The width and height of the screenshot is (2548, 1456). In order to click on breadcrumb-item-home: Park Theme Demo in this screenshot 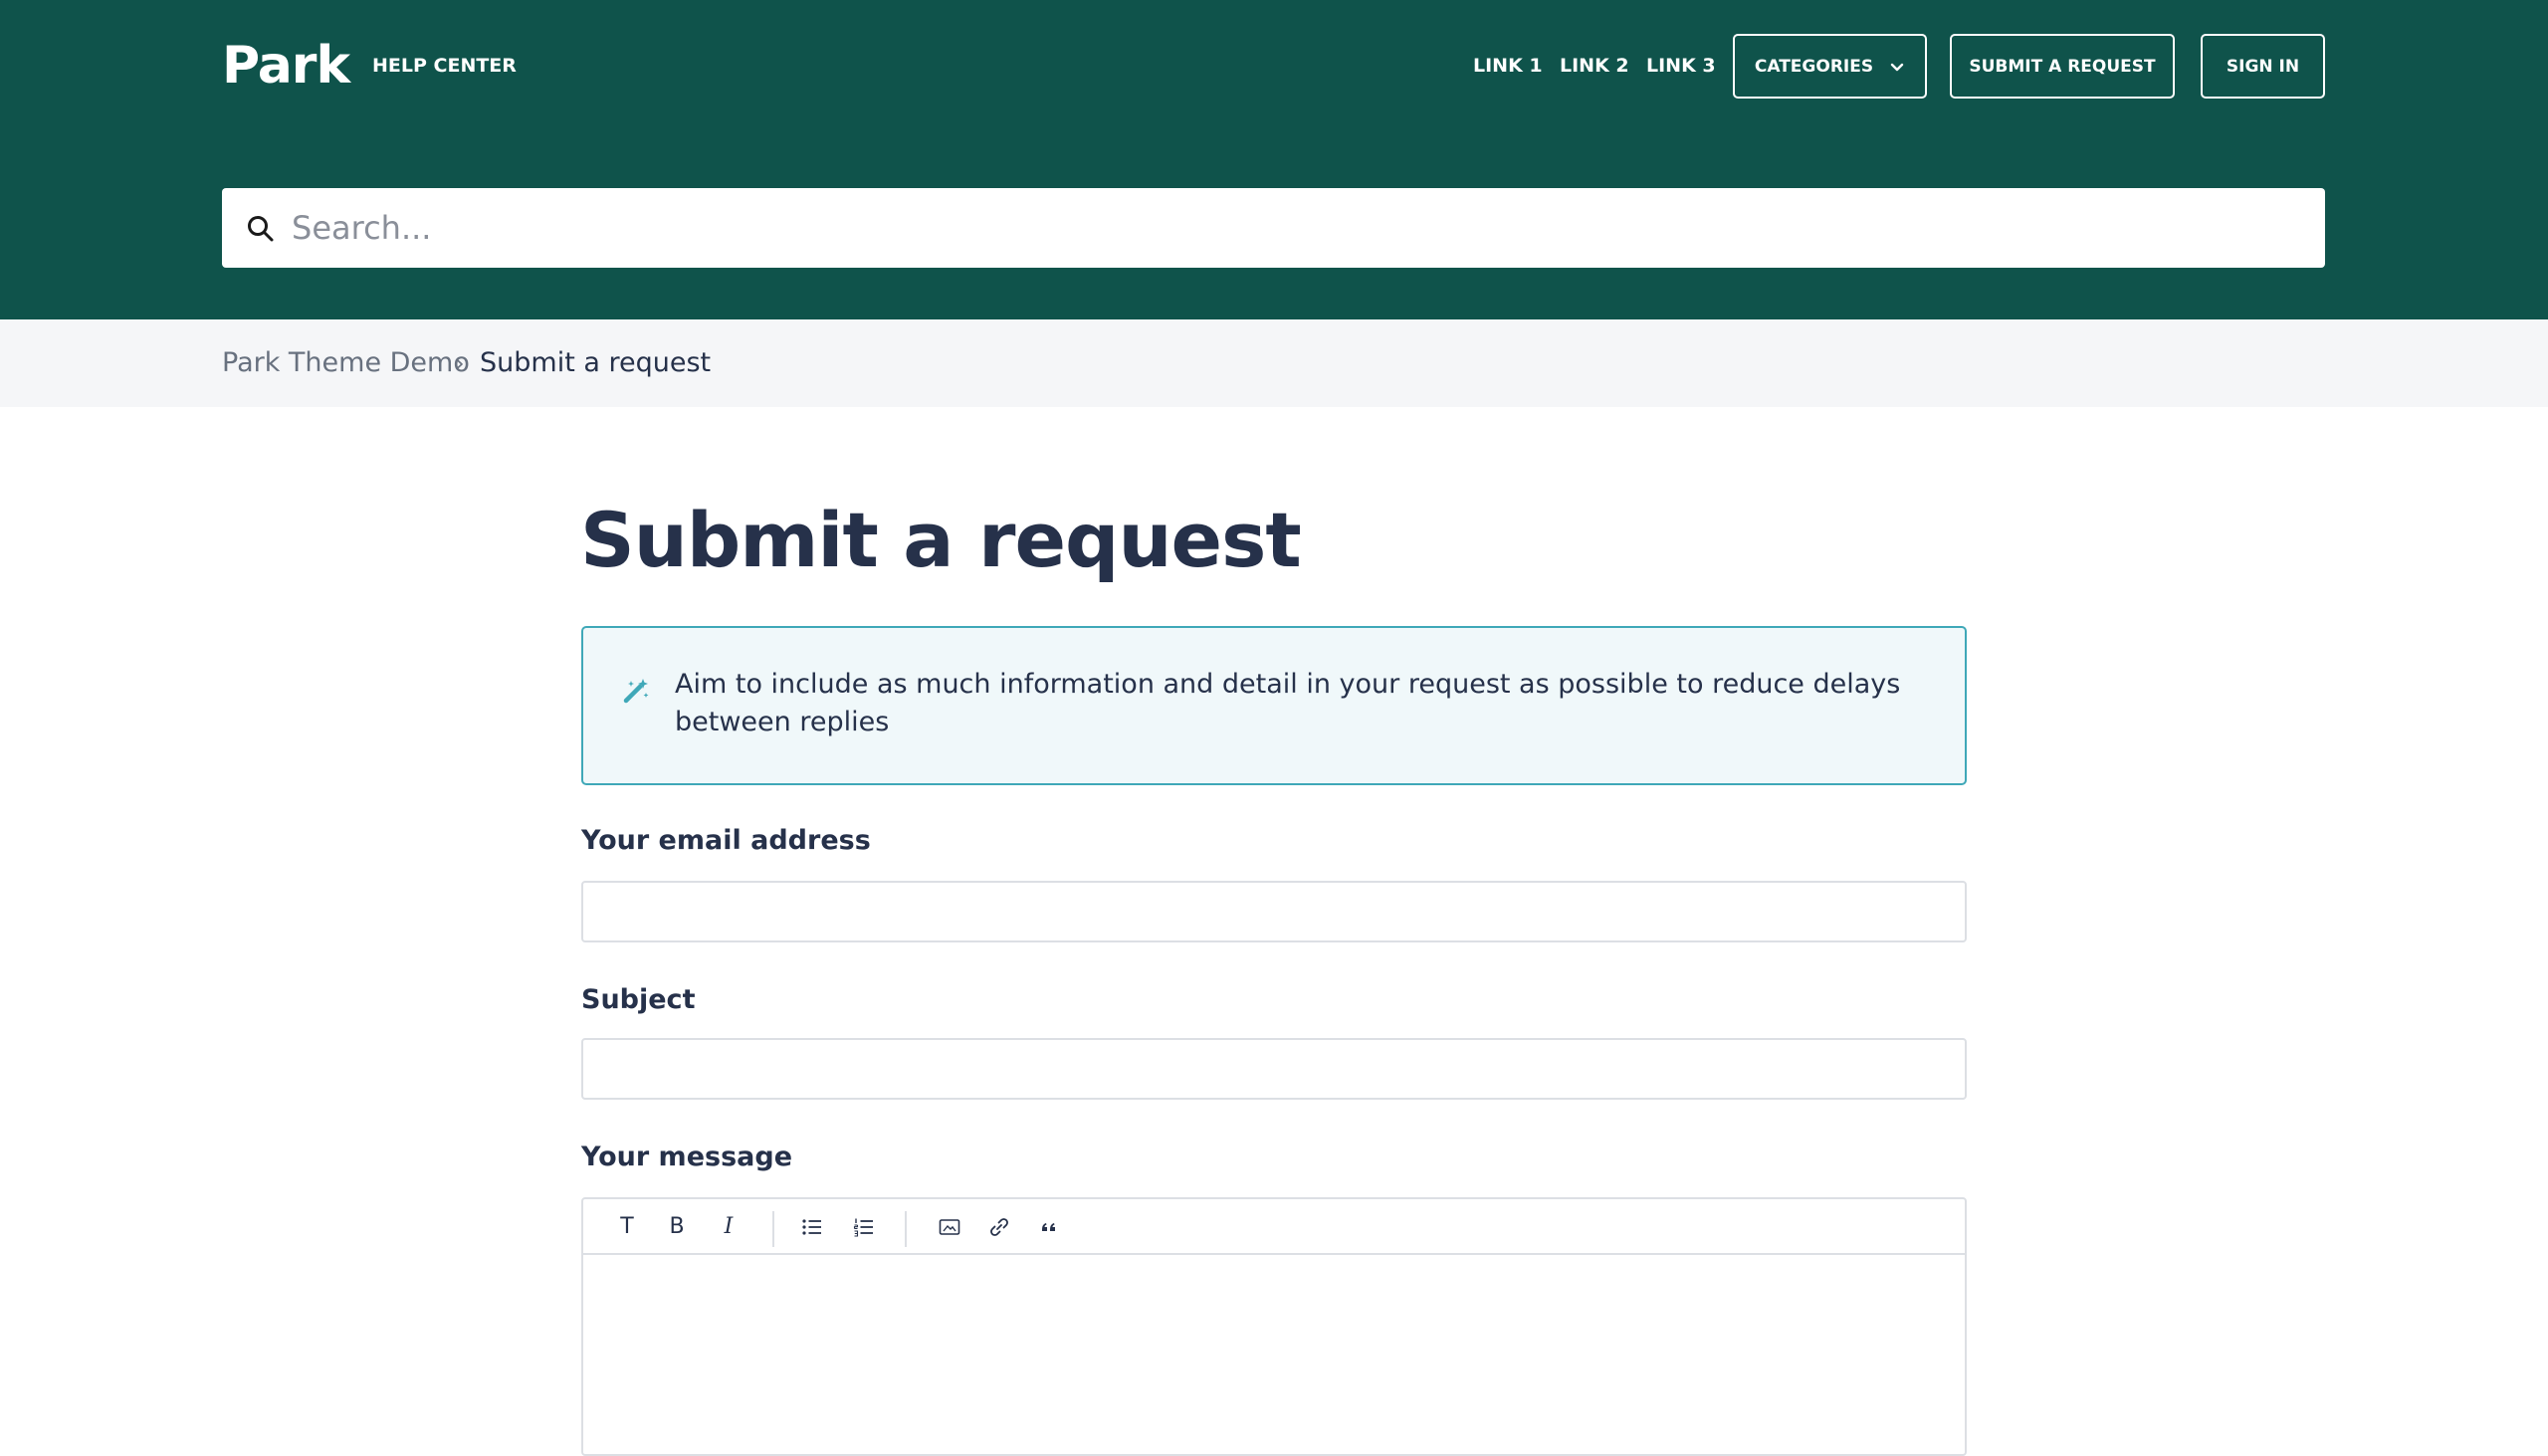, I will do `click(346, 363)`.